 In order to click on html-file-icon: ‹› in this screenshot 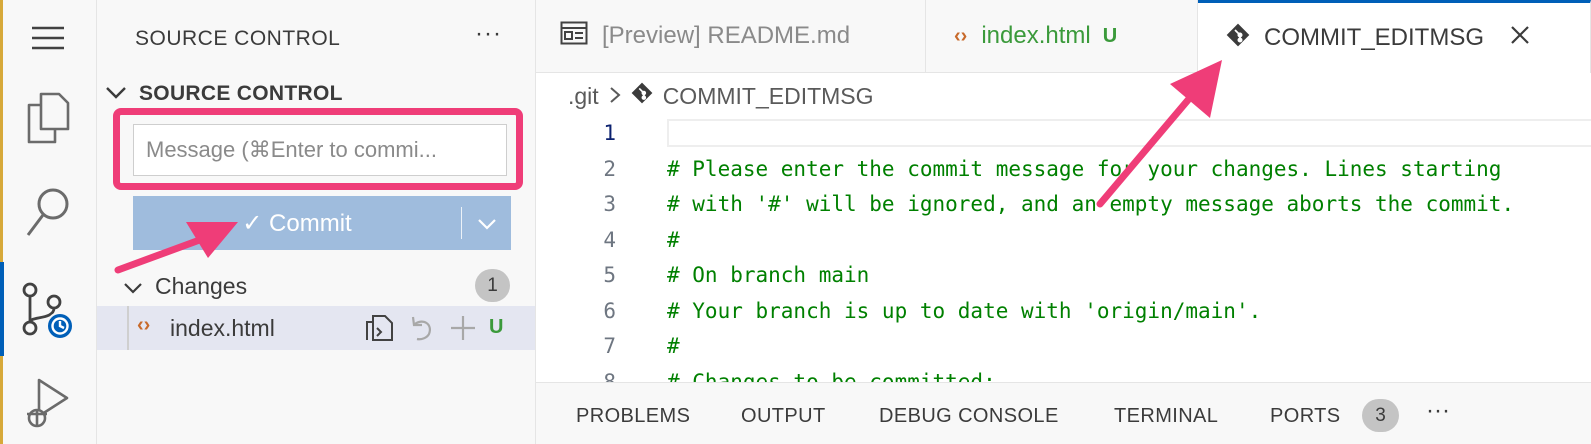, I will do `click(144, 325)`.